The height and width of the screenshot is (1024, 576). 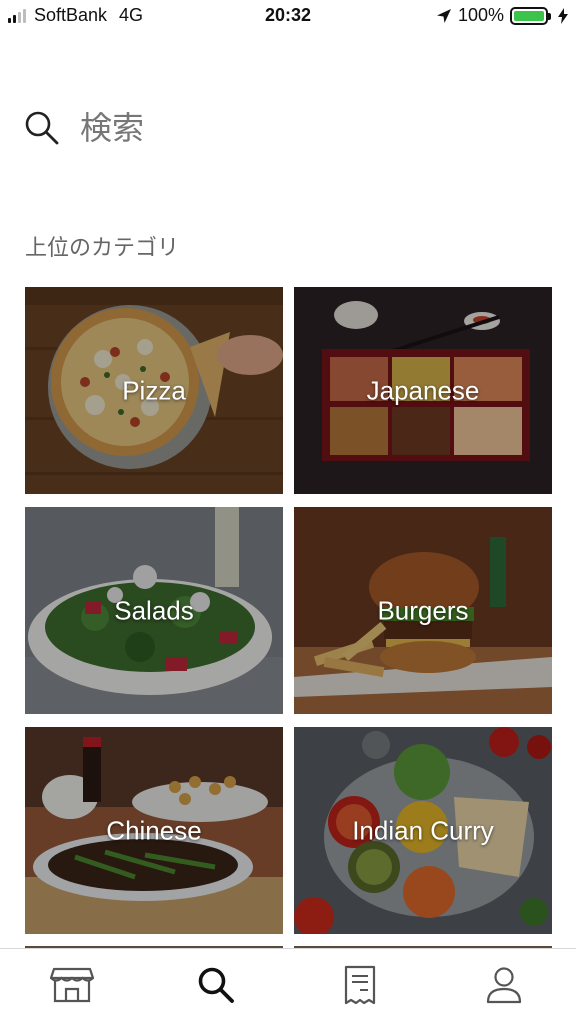 I want to click on tab-search, so click(x=216, y=985).